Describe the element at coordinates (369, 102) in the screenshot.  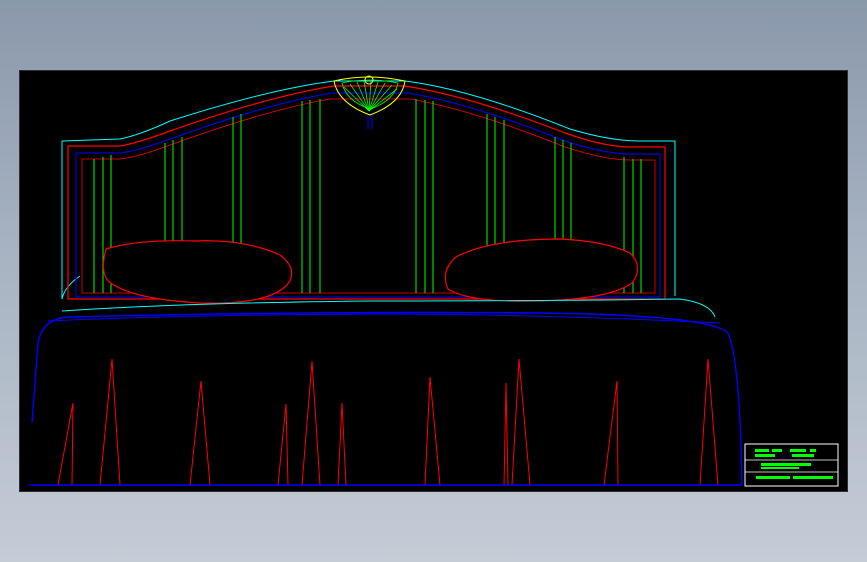
I see `crest-carving` at that location.